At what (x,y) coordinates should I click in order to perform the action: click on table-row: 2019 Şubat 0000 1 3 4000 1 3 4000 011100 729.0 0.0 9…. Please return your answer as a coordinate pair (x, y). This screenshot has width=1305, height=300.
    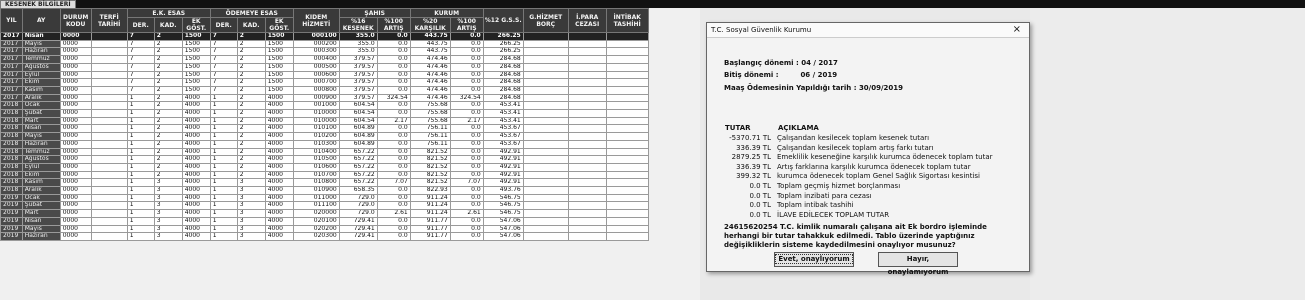
    Looking at the image, I should click on (324, 206).